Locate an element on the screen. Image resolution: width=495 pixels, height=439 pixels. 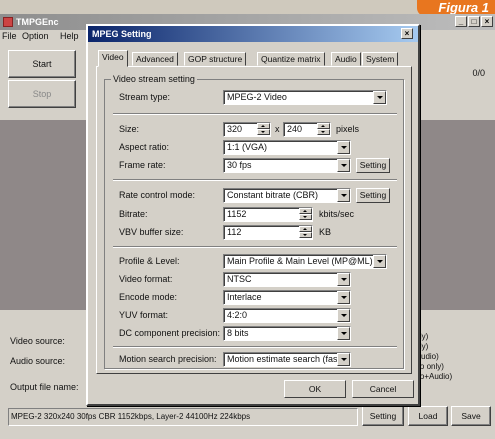
progress-counter: 0/0 is located at coordinates (478, 73).